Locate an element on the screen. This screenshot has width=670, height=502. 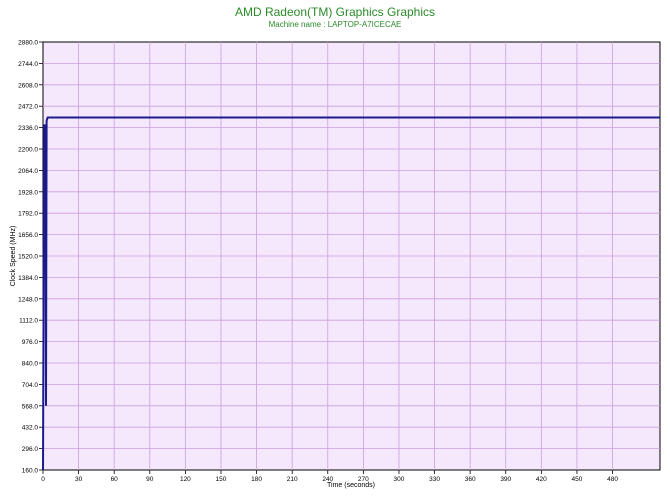
y-tick-label: 704.0 is located at coordinates (30, 385).